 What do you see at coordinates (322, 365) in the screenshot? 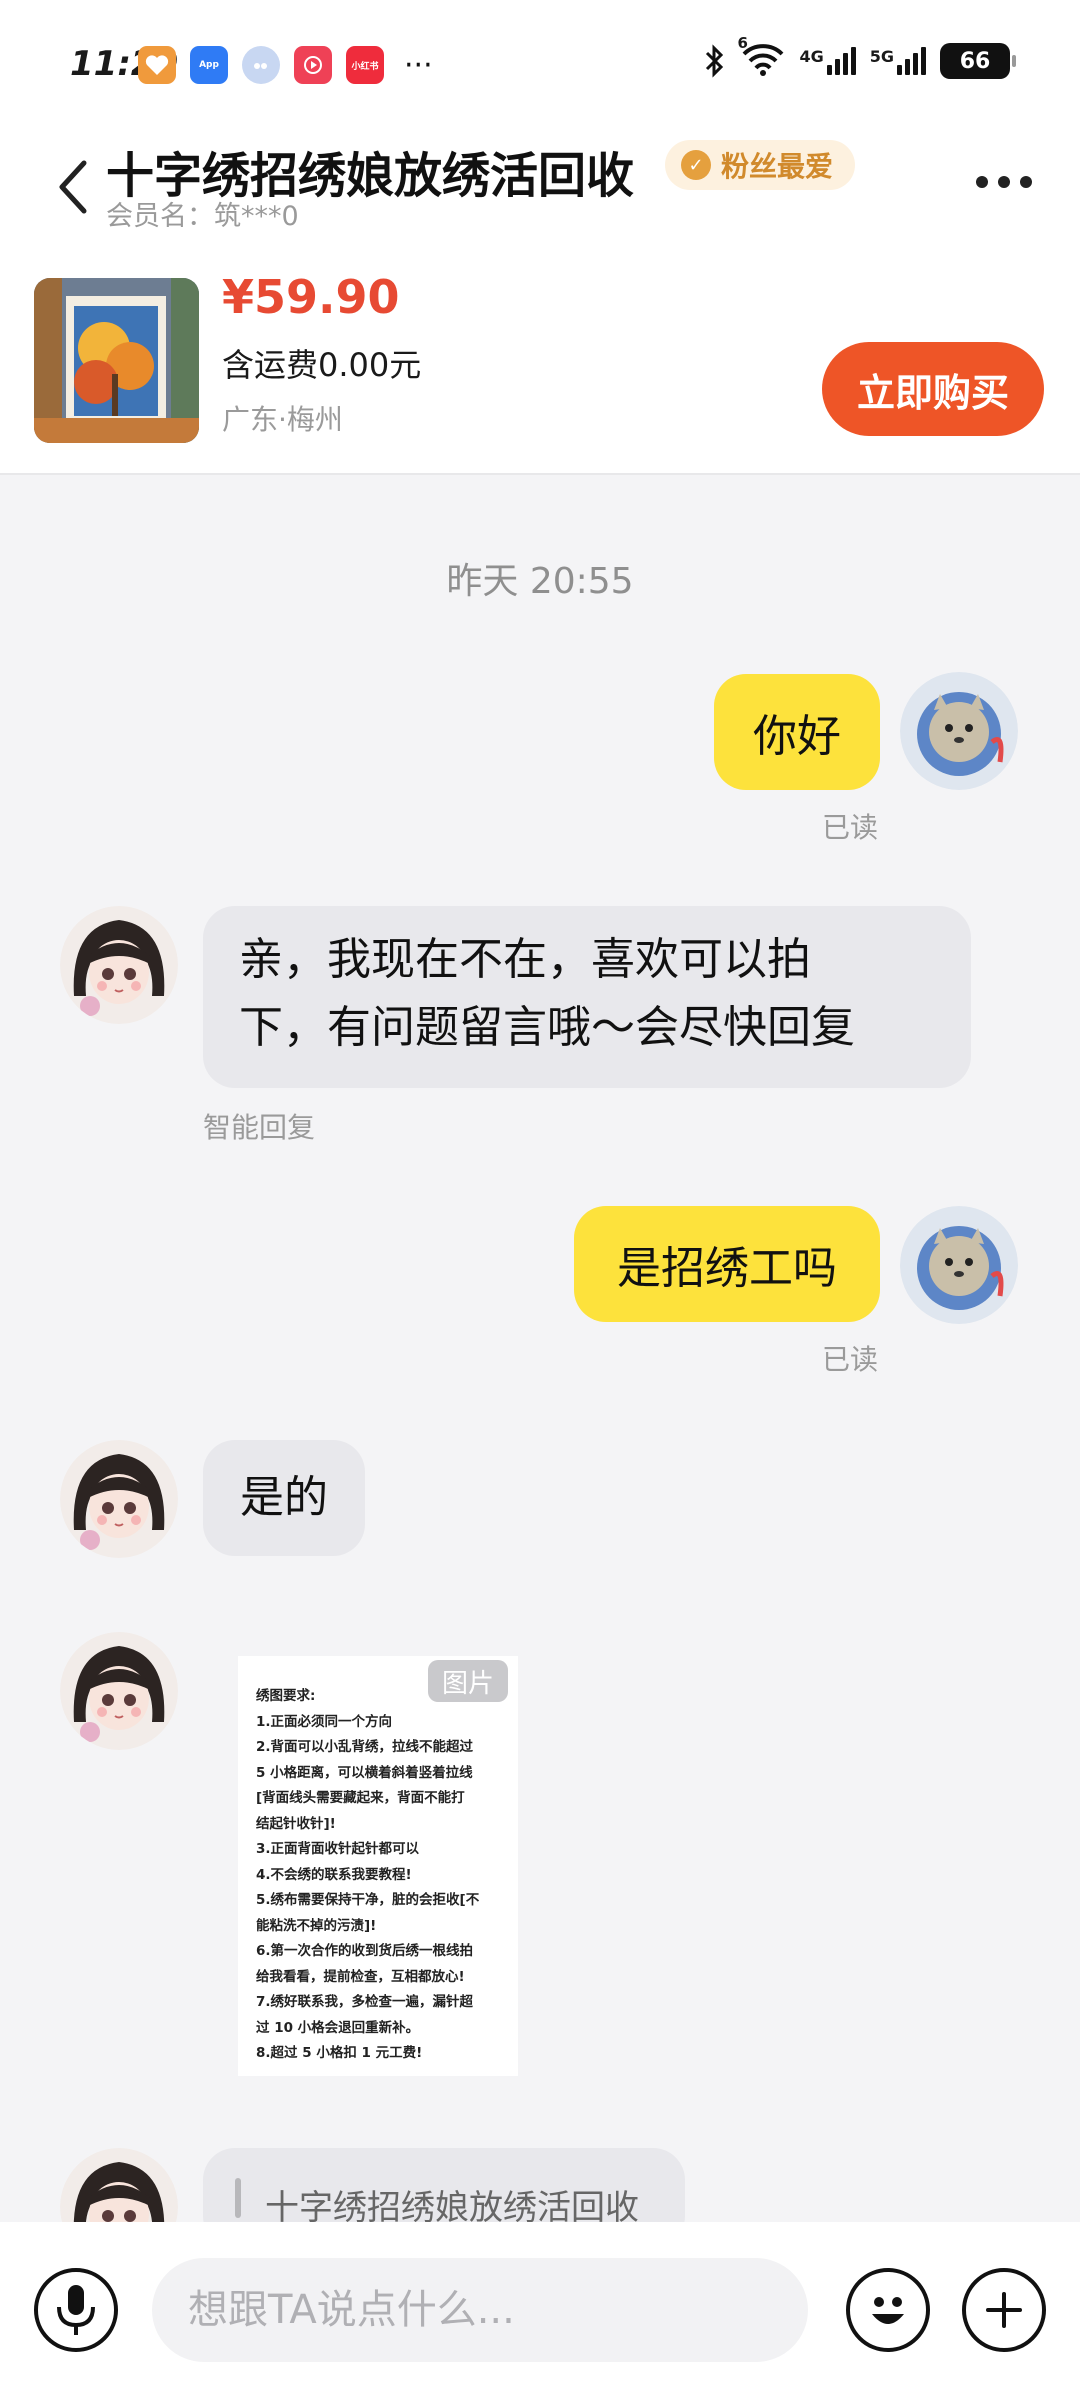
I see `shipping-info: 含运费0.00元` at bounding box center [322, 365].